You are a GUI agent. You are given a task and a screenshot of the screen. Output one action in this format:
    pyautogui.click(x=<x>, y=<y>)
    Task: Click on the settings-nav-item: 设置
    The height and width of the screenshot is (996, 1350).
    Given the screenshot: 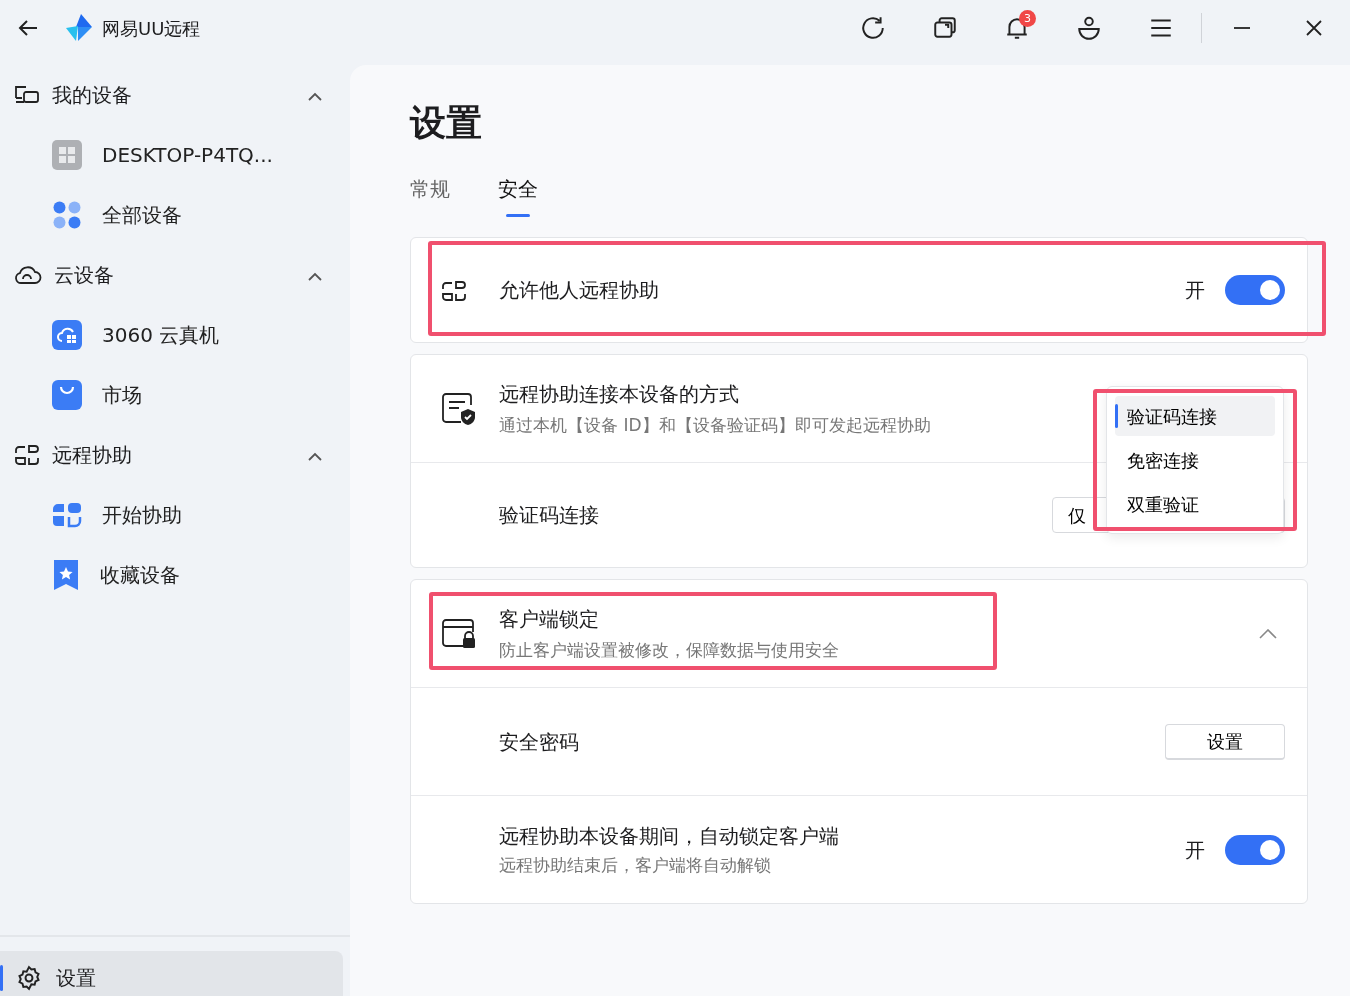 What is the action you would take?
    pyautogui.click(x=171, y=973)
    